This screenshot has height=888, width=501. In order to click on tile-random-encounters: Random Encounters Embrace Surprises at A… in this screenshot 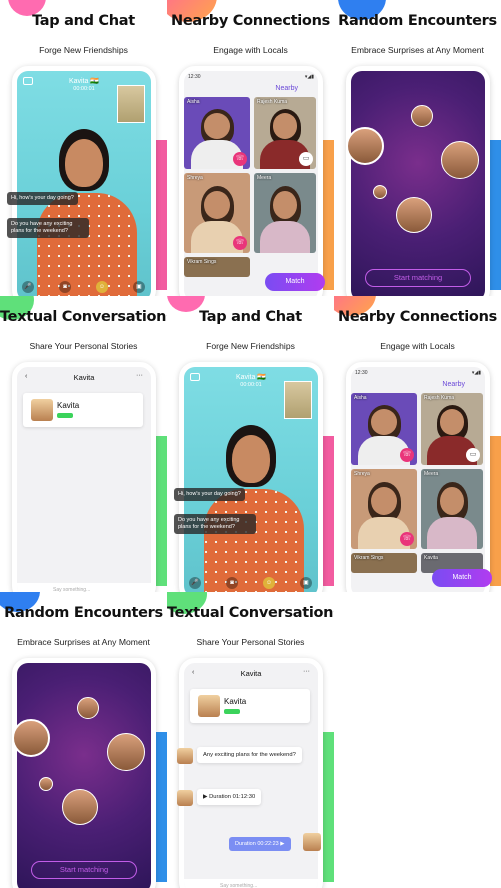, I will do `click(417, 148)`.